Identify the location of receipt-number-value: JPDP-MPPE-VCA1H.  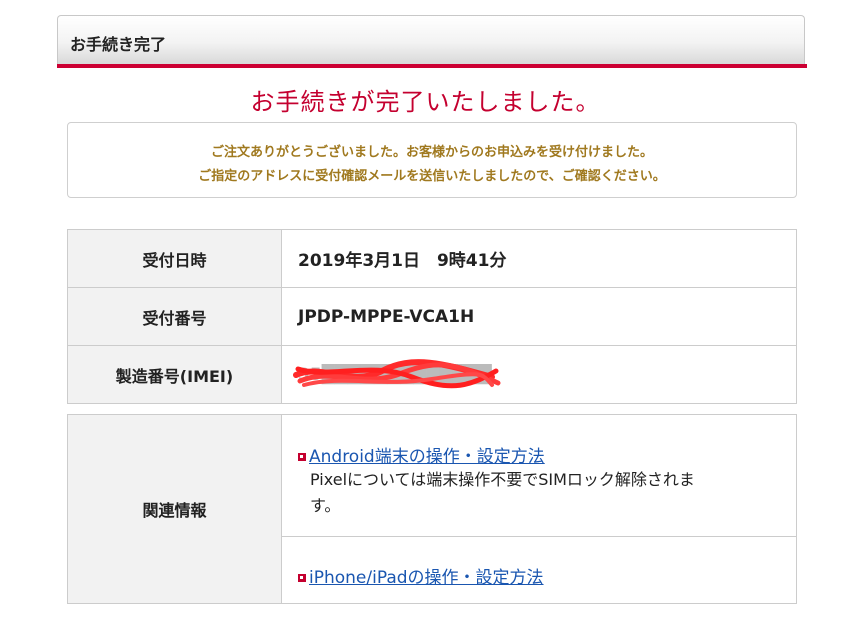
(539, 316).